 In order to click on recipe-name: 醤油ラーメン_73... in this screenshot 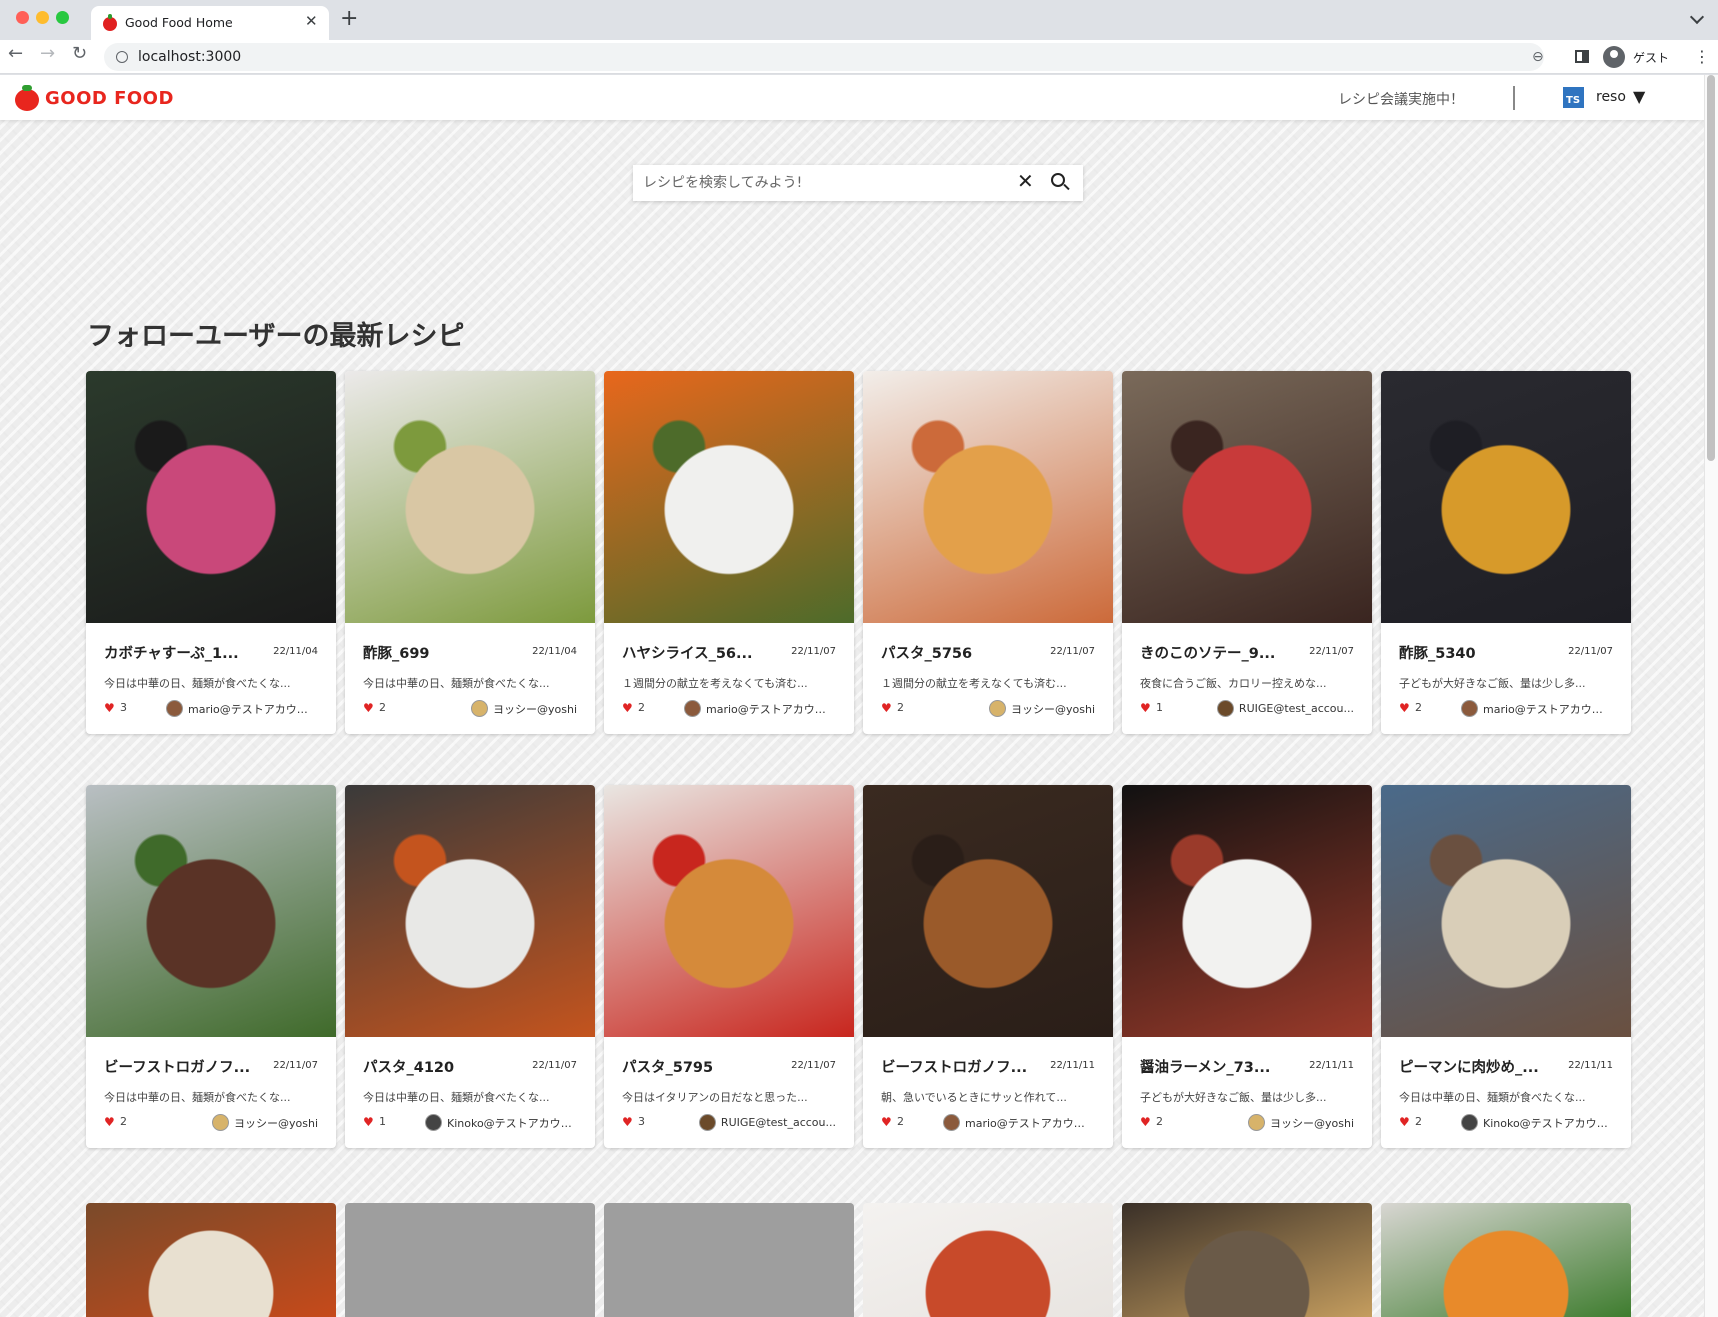, I will do `click(1220, 1066)`.